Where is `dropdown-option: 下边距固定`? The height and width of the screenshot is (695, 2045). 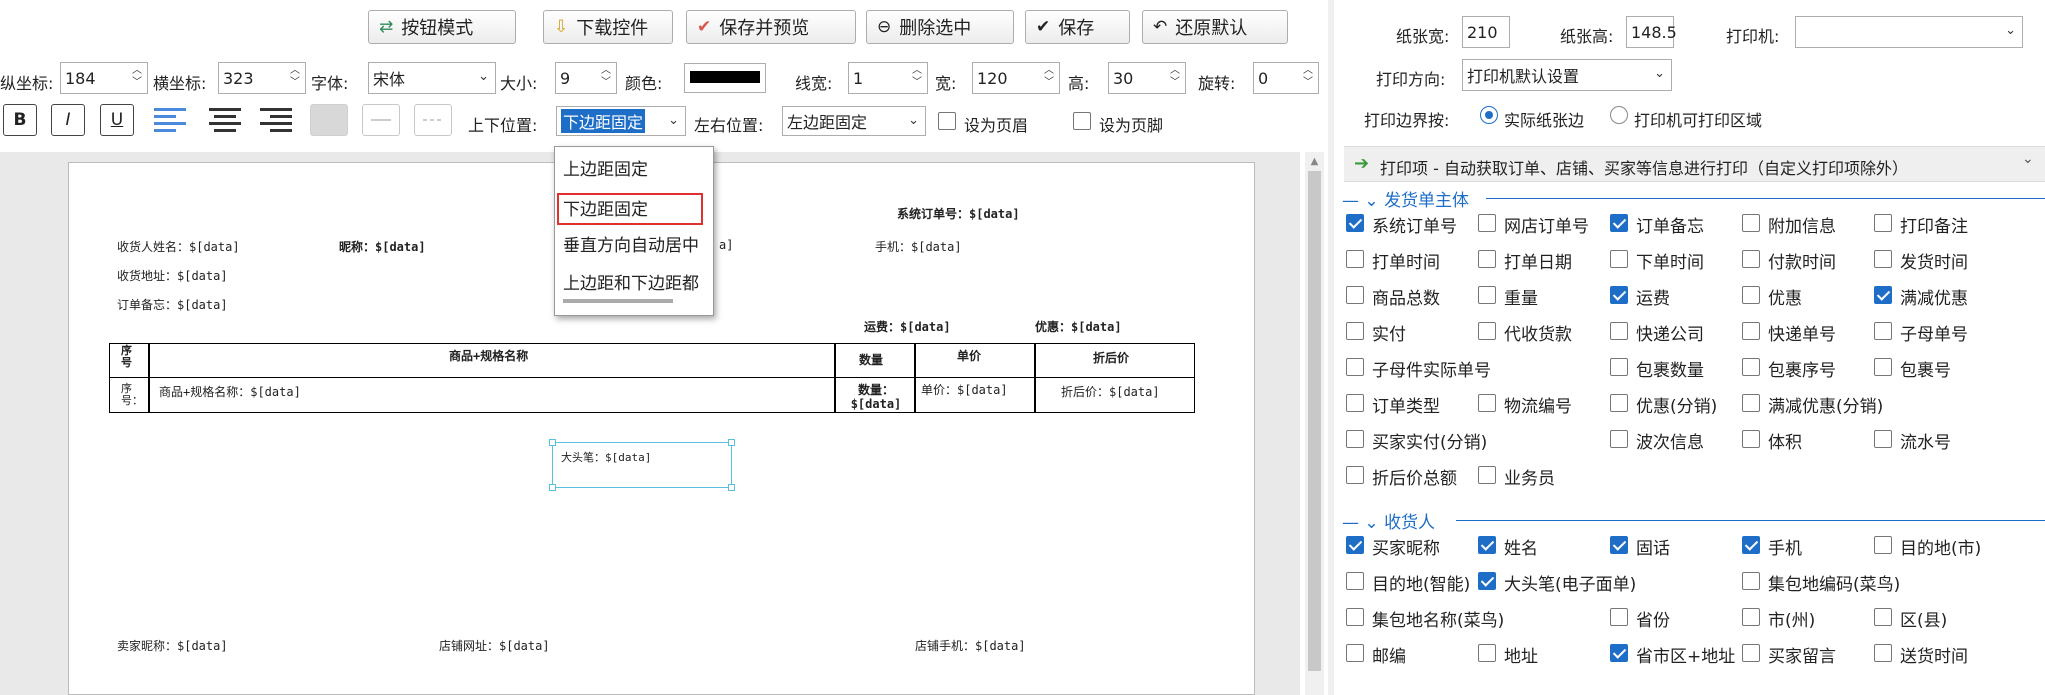 dropdown-option: 下边距固定 is located at coordinates (630, 209).